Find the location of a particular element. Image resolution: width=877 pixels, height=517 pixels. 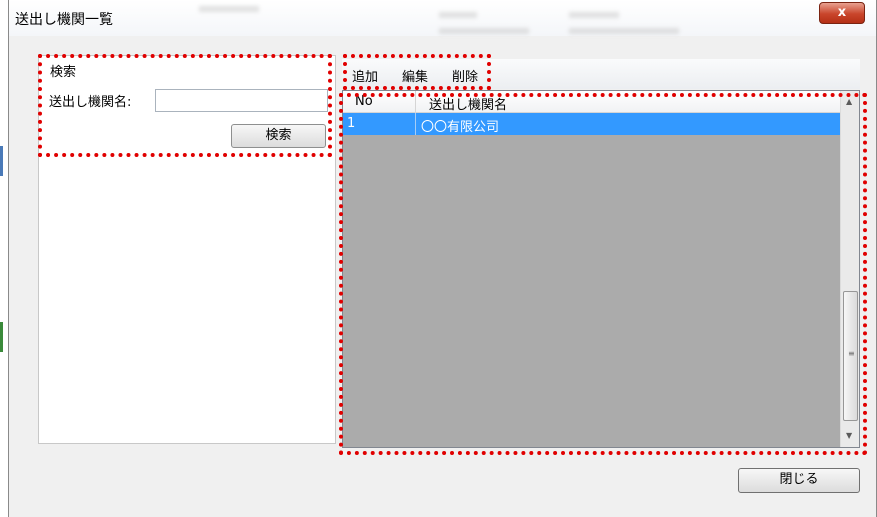

title-bar: 送出し機関一覧 x is located at coordinates (442, 18).